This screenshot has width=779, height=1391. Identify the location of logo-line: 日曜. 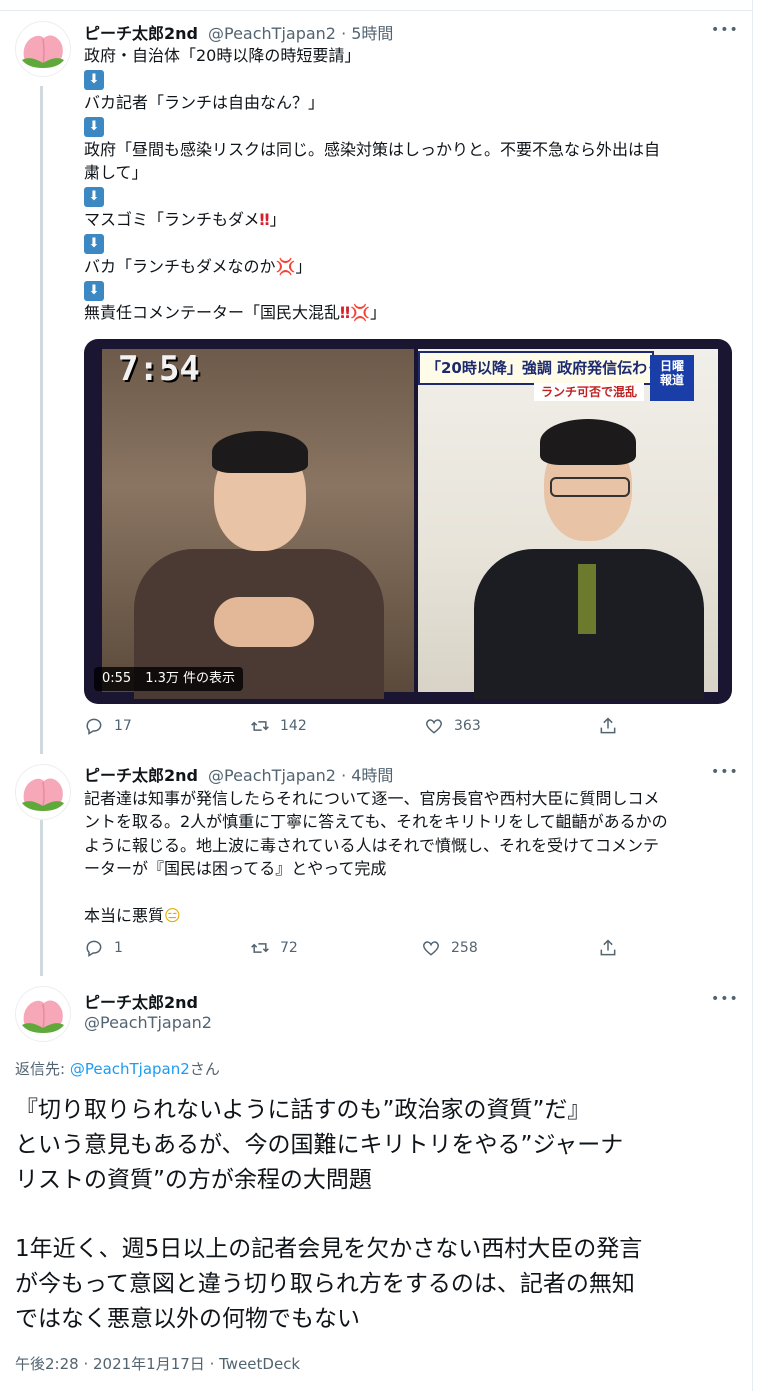
(671, 366).